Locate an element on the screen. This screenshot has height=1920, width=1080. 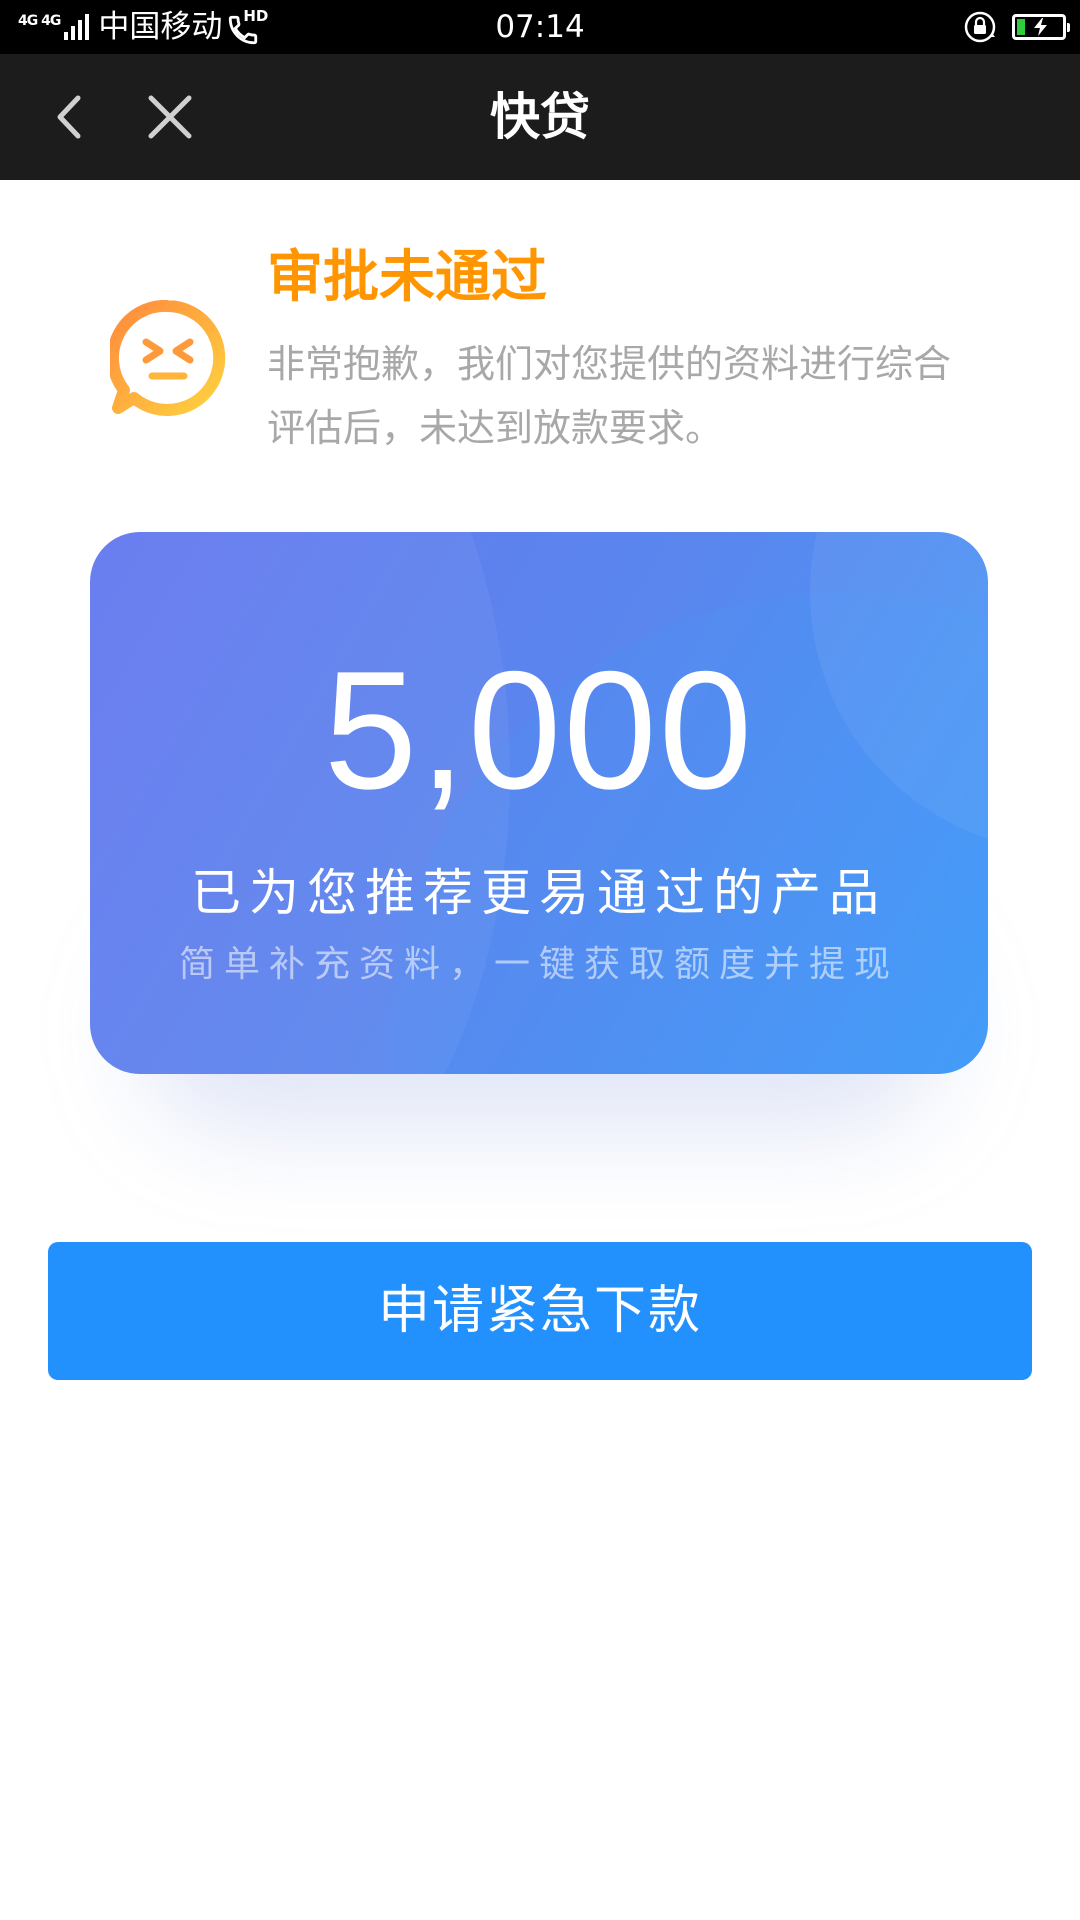
page-title: 快贷 is located at coordinates (540, 117).